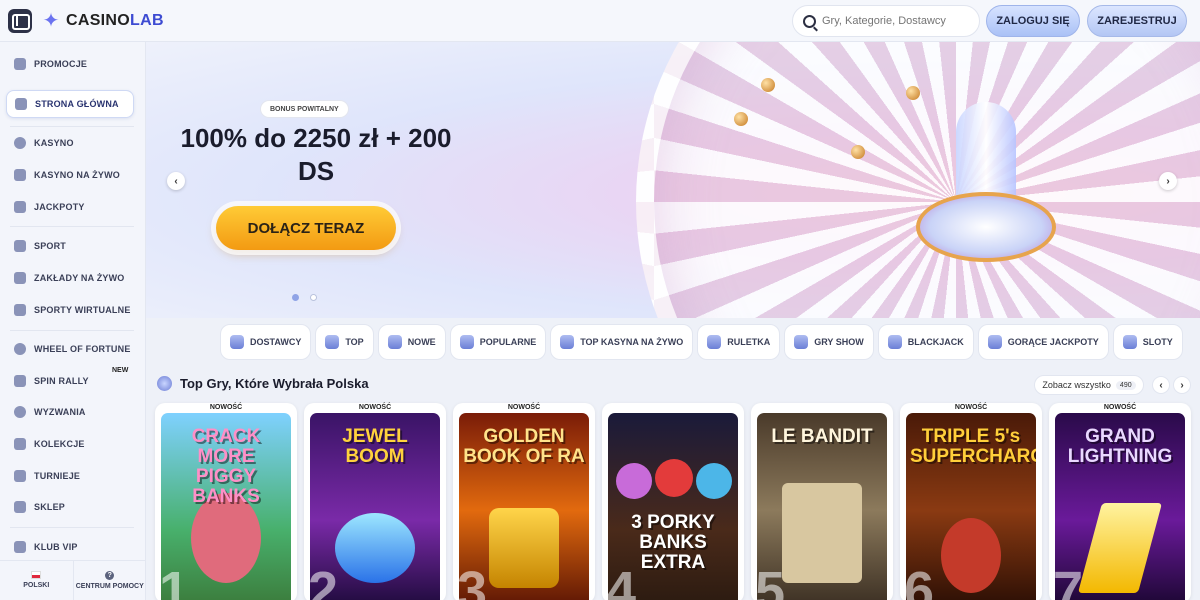 This screenshot has width=1200, height=600. I want to click on cup-icon, so click(20, 476).